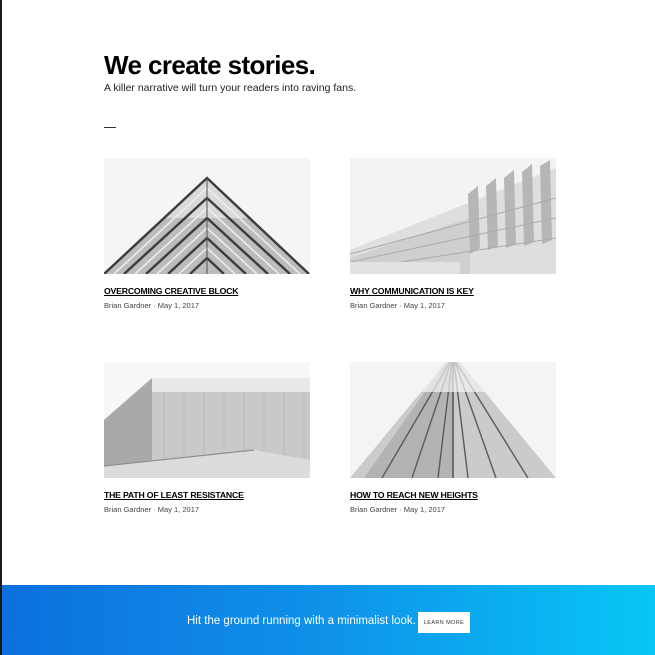  What do you see at coordinates (453, 495) in the screenshot?
I see `post-title: HOW TO REACH NEW HEIGHTS` at bounding box center [453, 495].